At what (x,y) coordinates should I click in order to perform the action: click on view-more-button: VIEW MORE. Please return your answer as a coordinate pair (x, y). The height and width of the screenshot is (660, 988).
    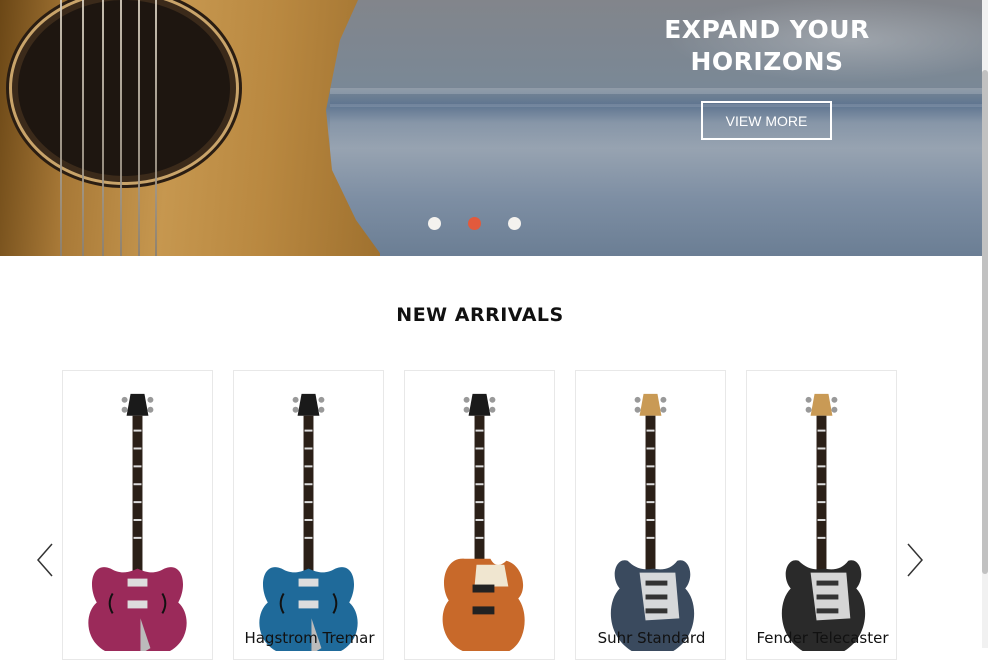
    Looking at the image, I should click on (766, 120).